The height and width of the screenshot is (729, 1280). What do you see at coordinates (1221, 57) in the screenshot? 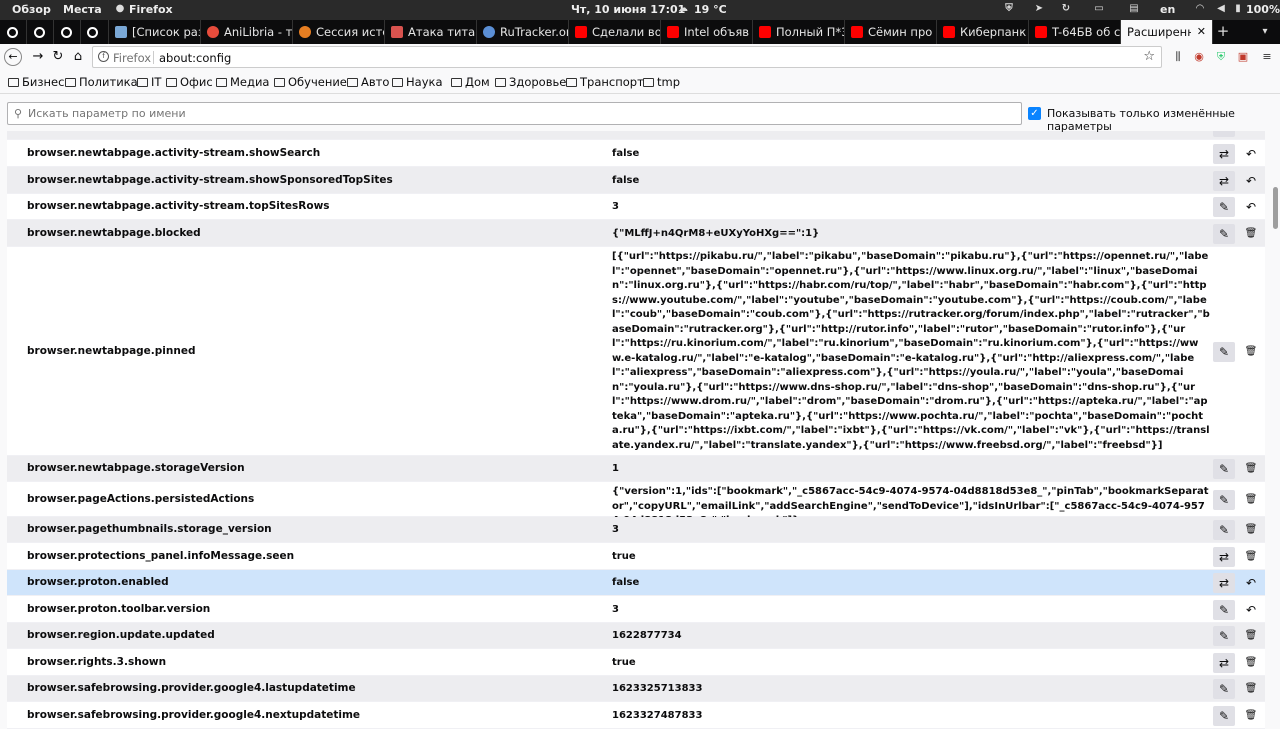
I see `shield-extension-icon: ⛨` at bounding box center [1221, 57].